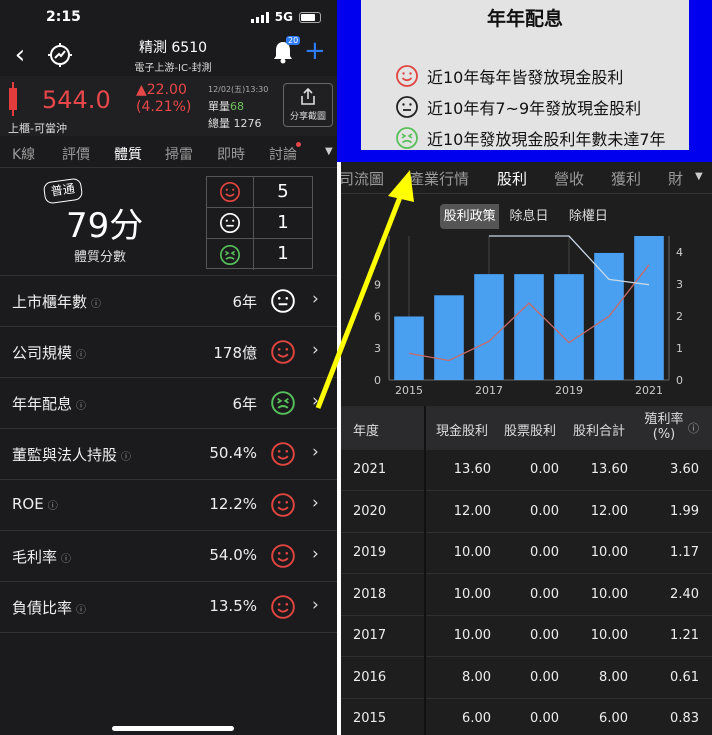 The height and width of the screenshot is (735, 712). I want to click on metric-row: 公司規模 ⓘ 178億 ›, so click(168, 352).